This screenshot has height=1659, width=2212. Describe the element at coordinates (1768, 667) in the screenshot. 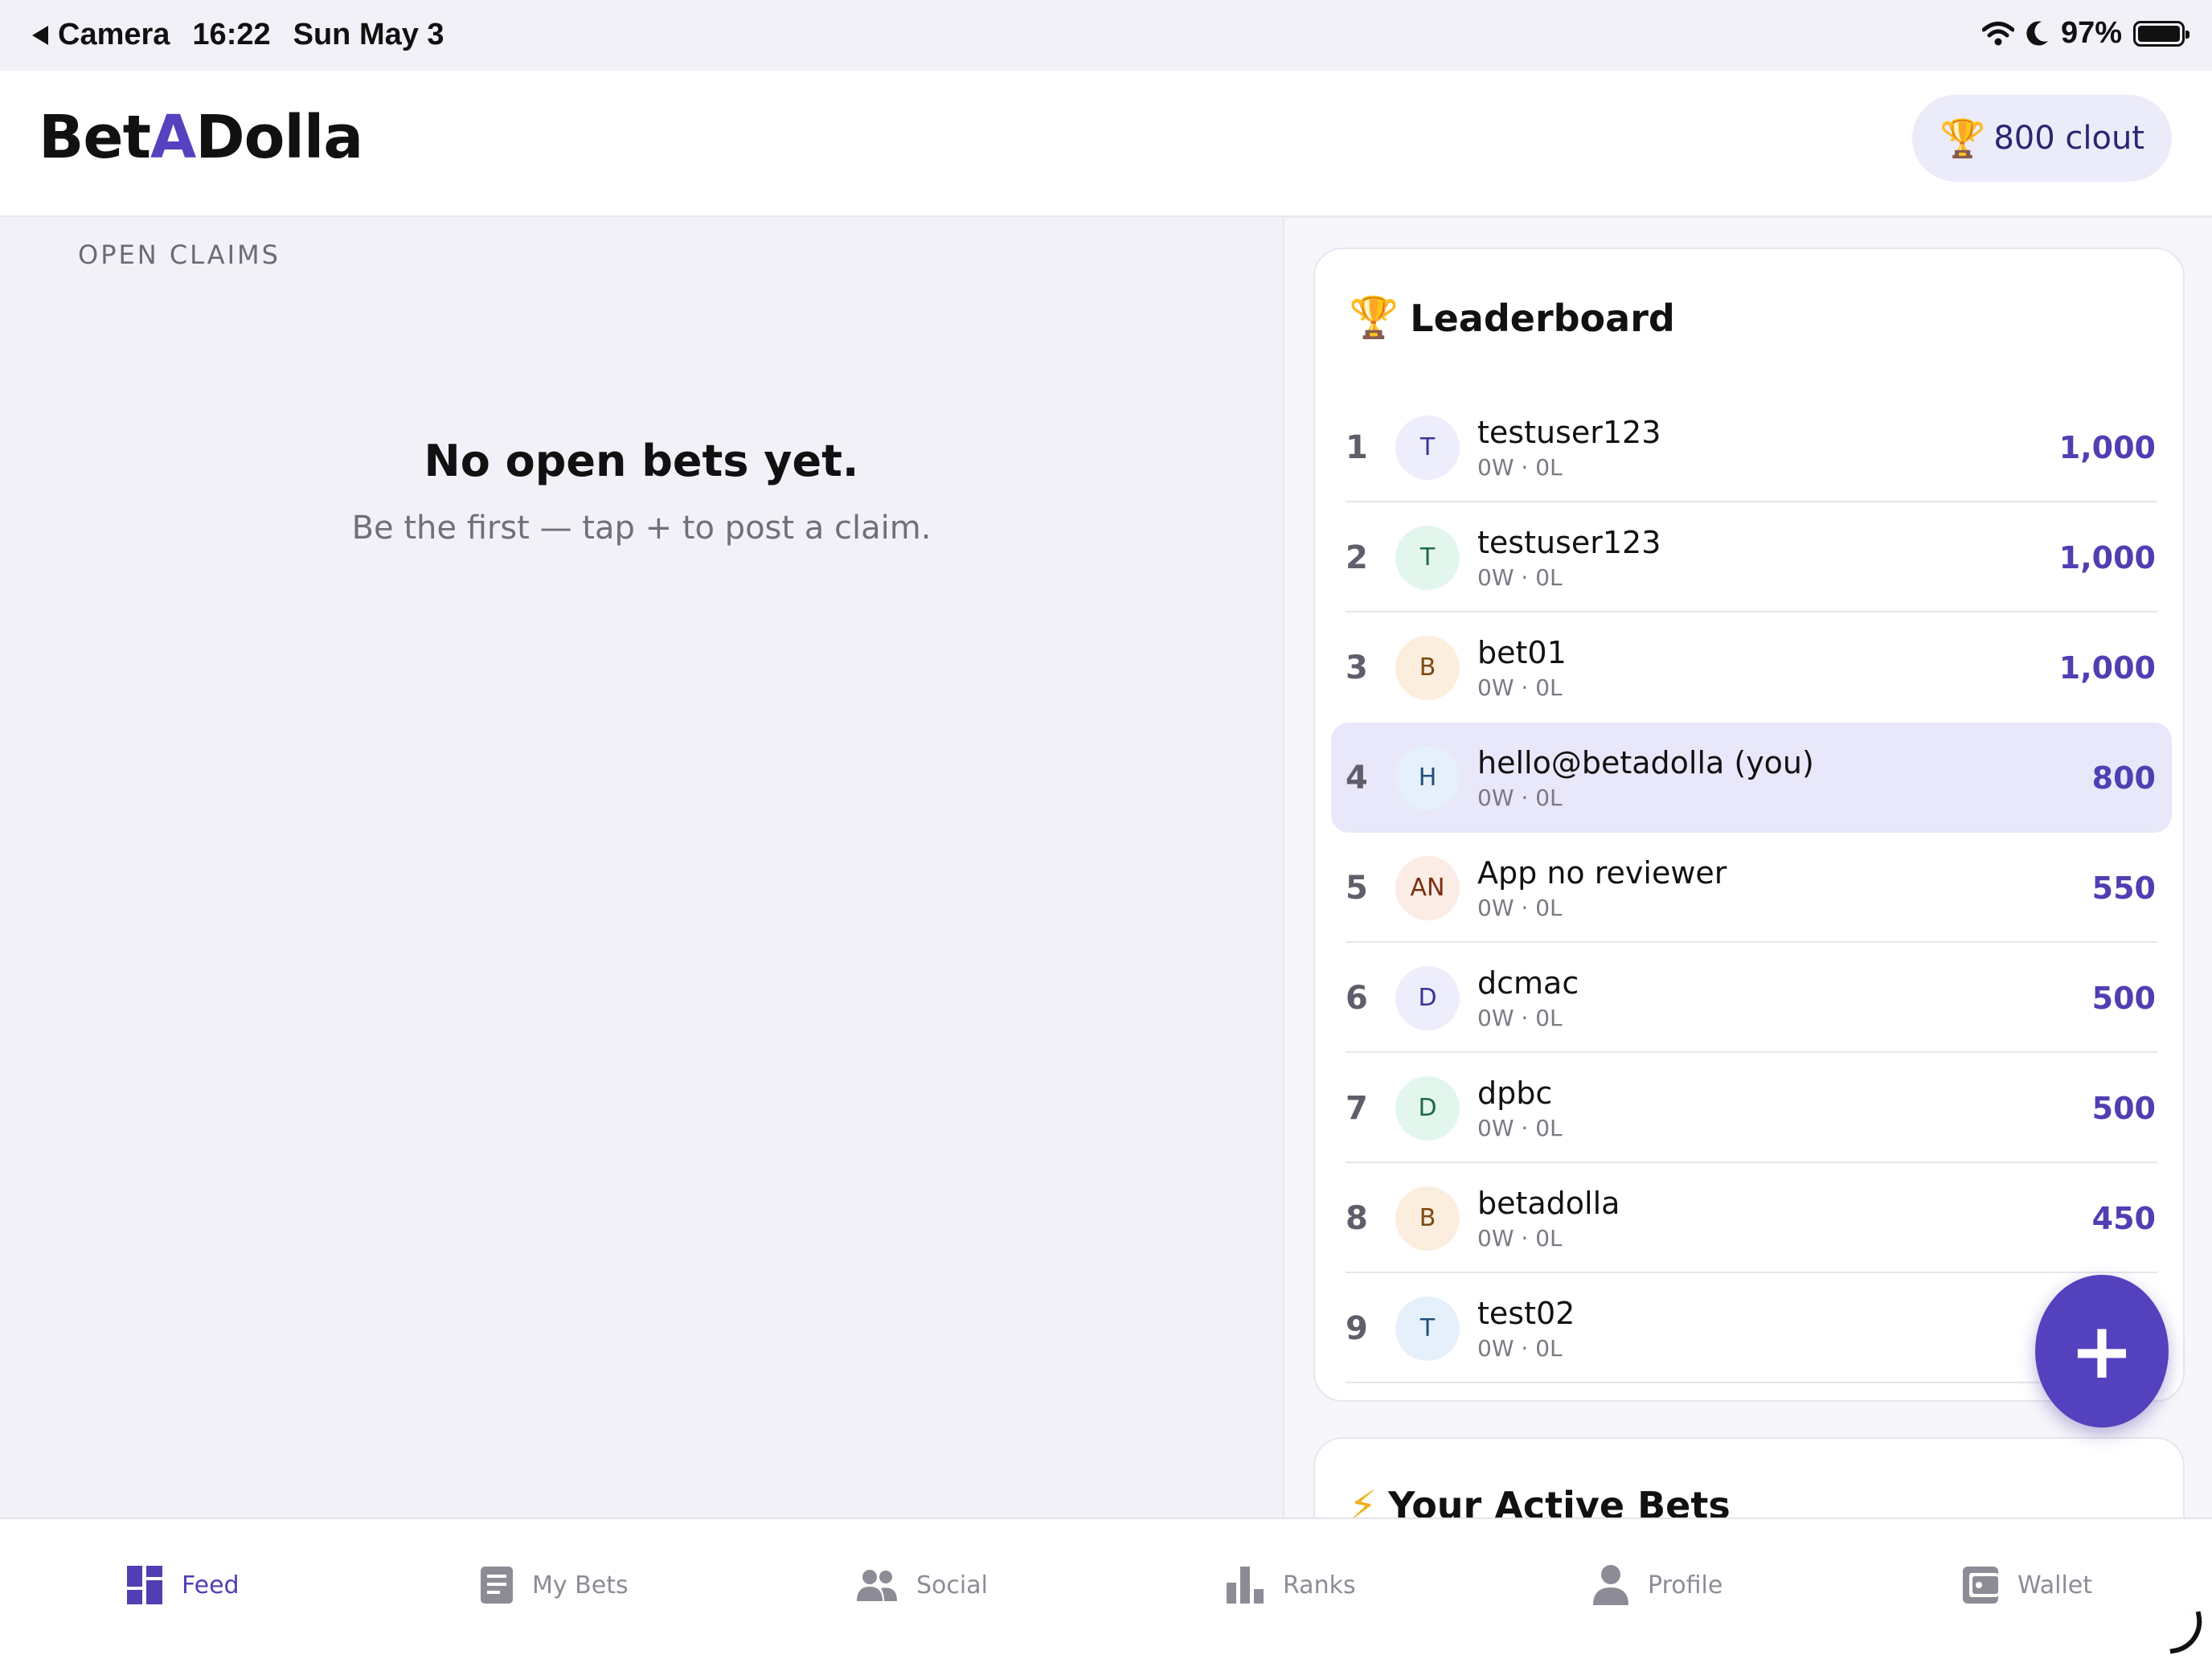

I see `leaderboard-user: bet01 0W · 0L` at that location.